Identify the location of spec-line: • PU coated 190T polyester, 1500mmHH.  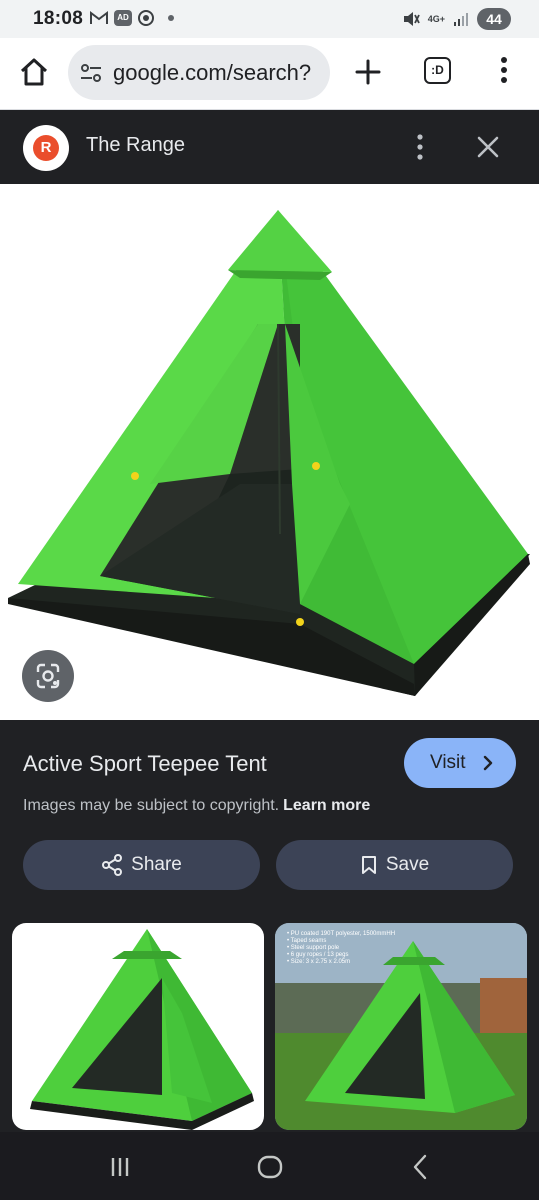
(341, 934).